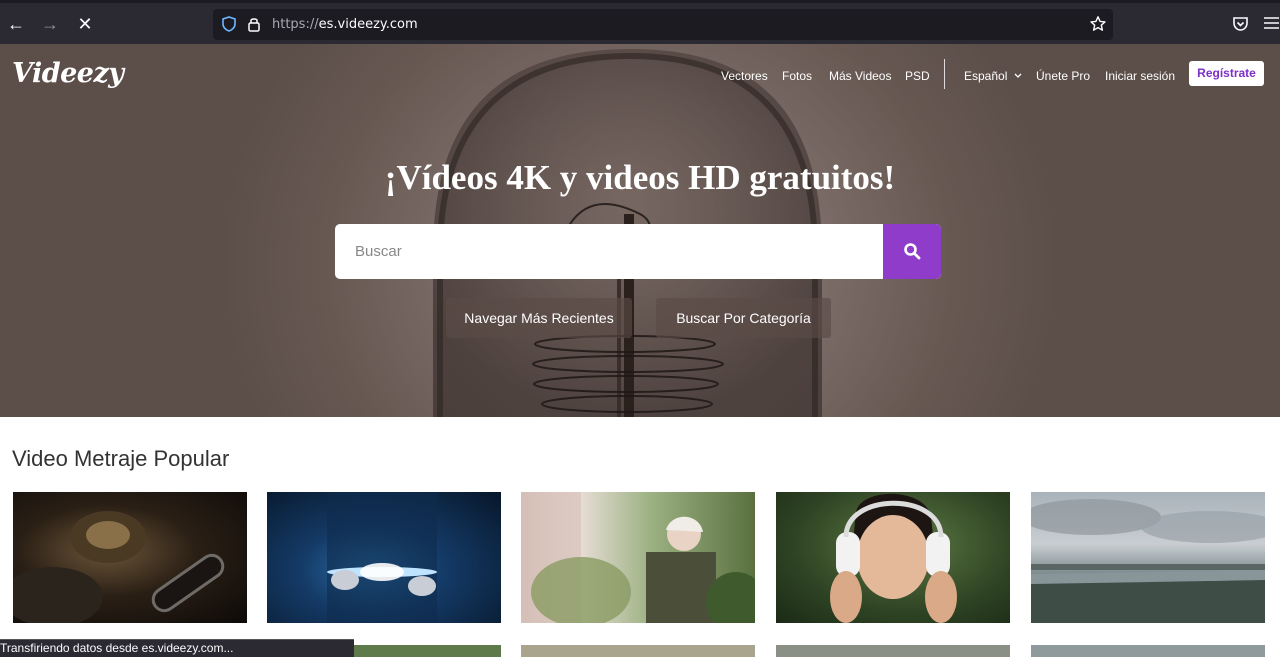 The image size is (1280, 657). I want to click on videezy-logo: Videezy, so click(68, 73).